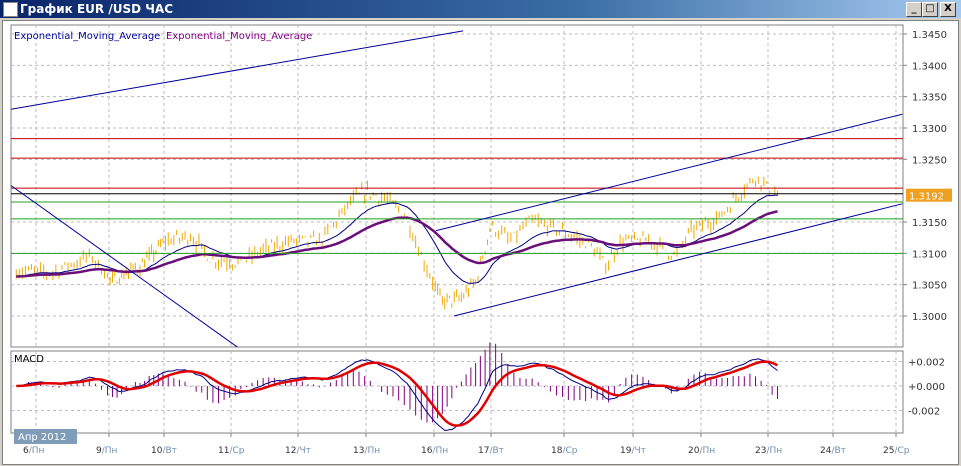 The height and width of the screenshot is (466, 961). Describe the element at coordinates (924, 412) in the screenshot. I see `macd-tick-label: -0.002` at that location.